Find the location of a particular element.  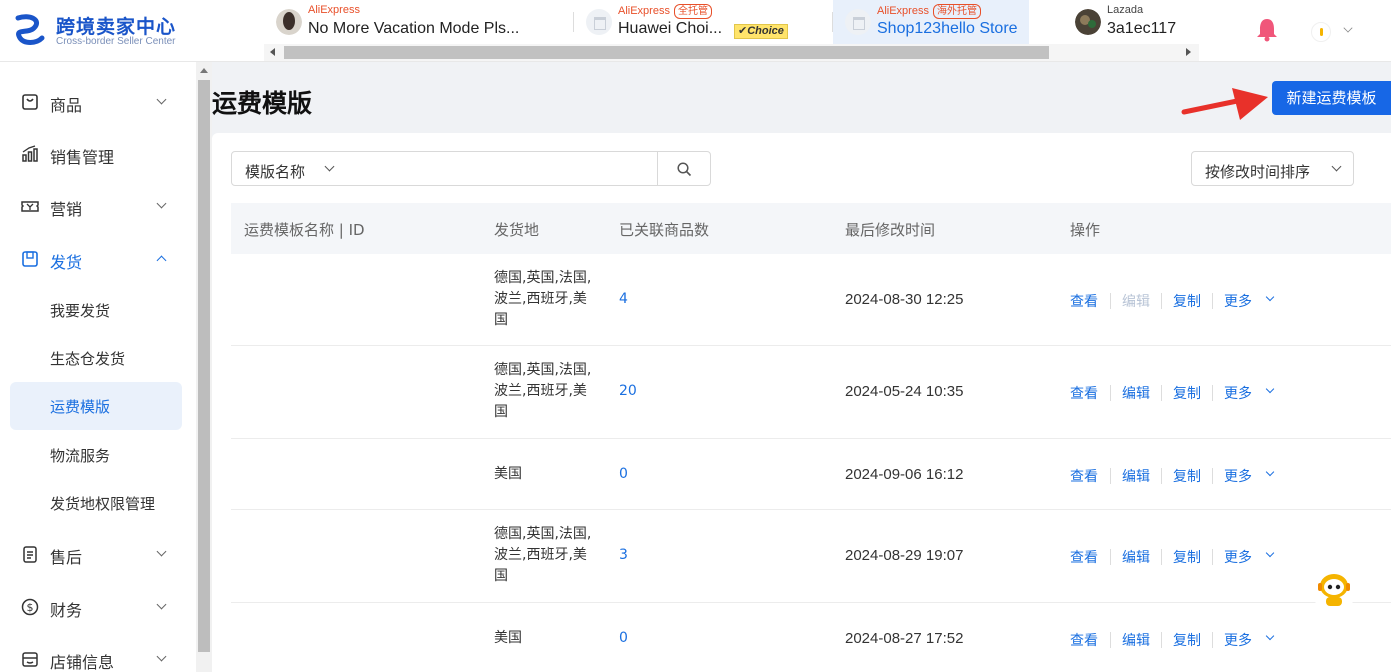

sidebar-subitem-logistics: 物流服务 is located at coordinates (96, 455).